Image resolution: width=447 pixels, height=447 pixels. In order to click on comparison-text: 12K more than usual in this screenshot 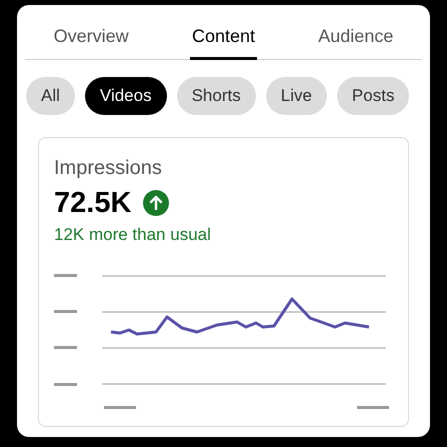, I will do `click(133, 235)`.